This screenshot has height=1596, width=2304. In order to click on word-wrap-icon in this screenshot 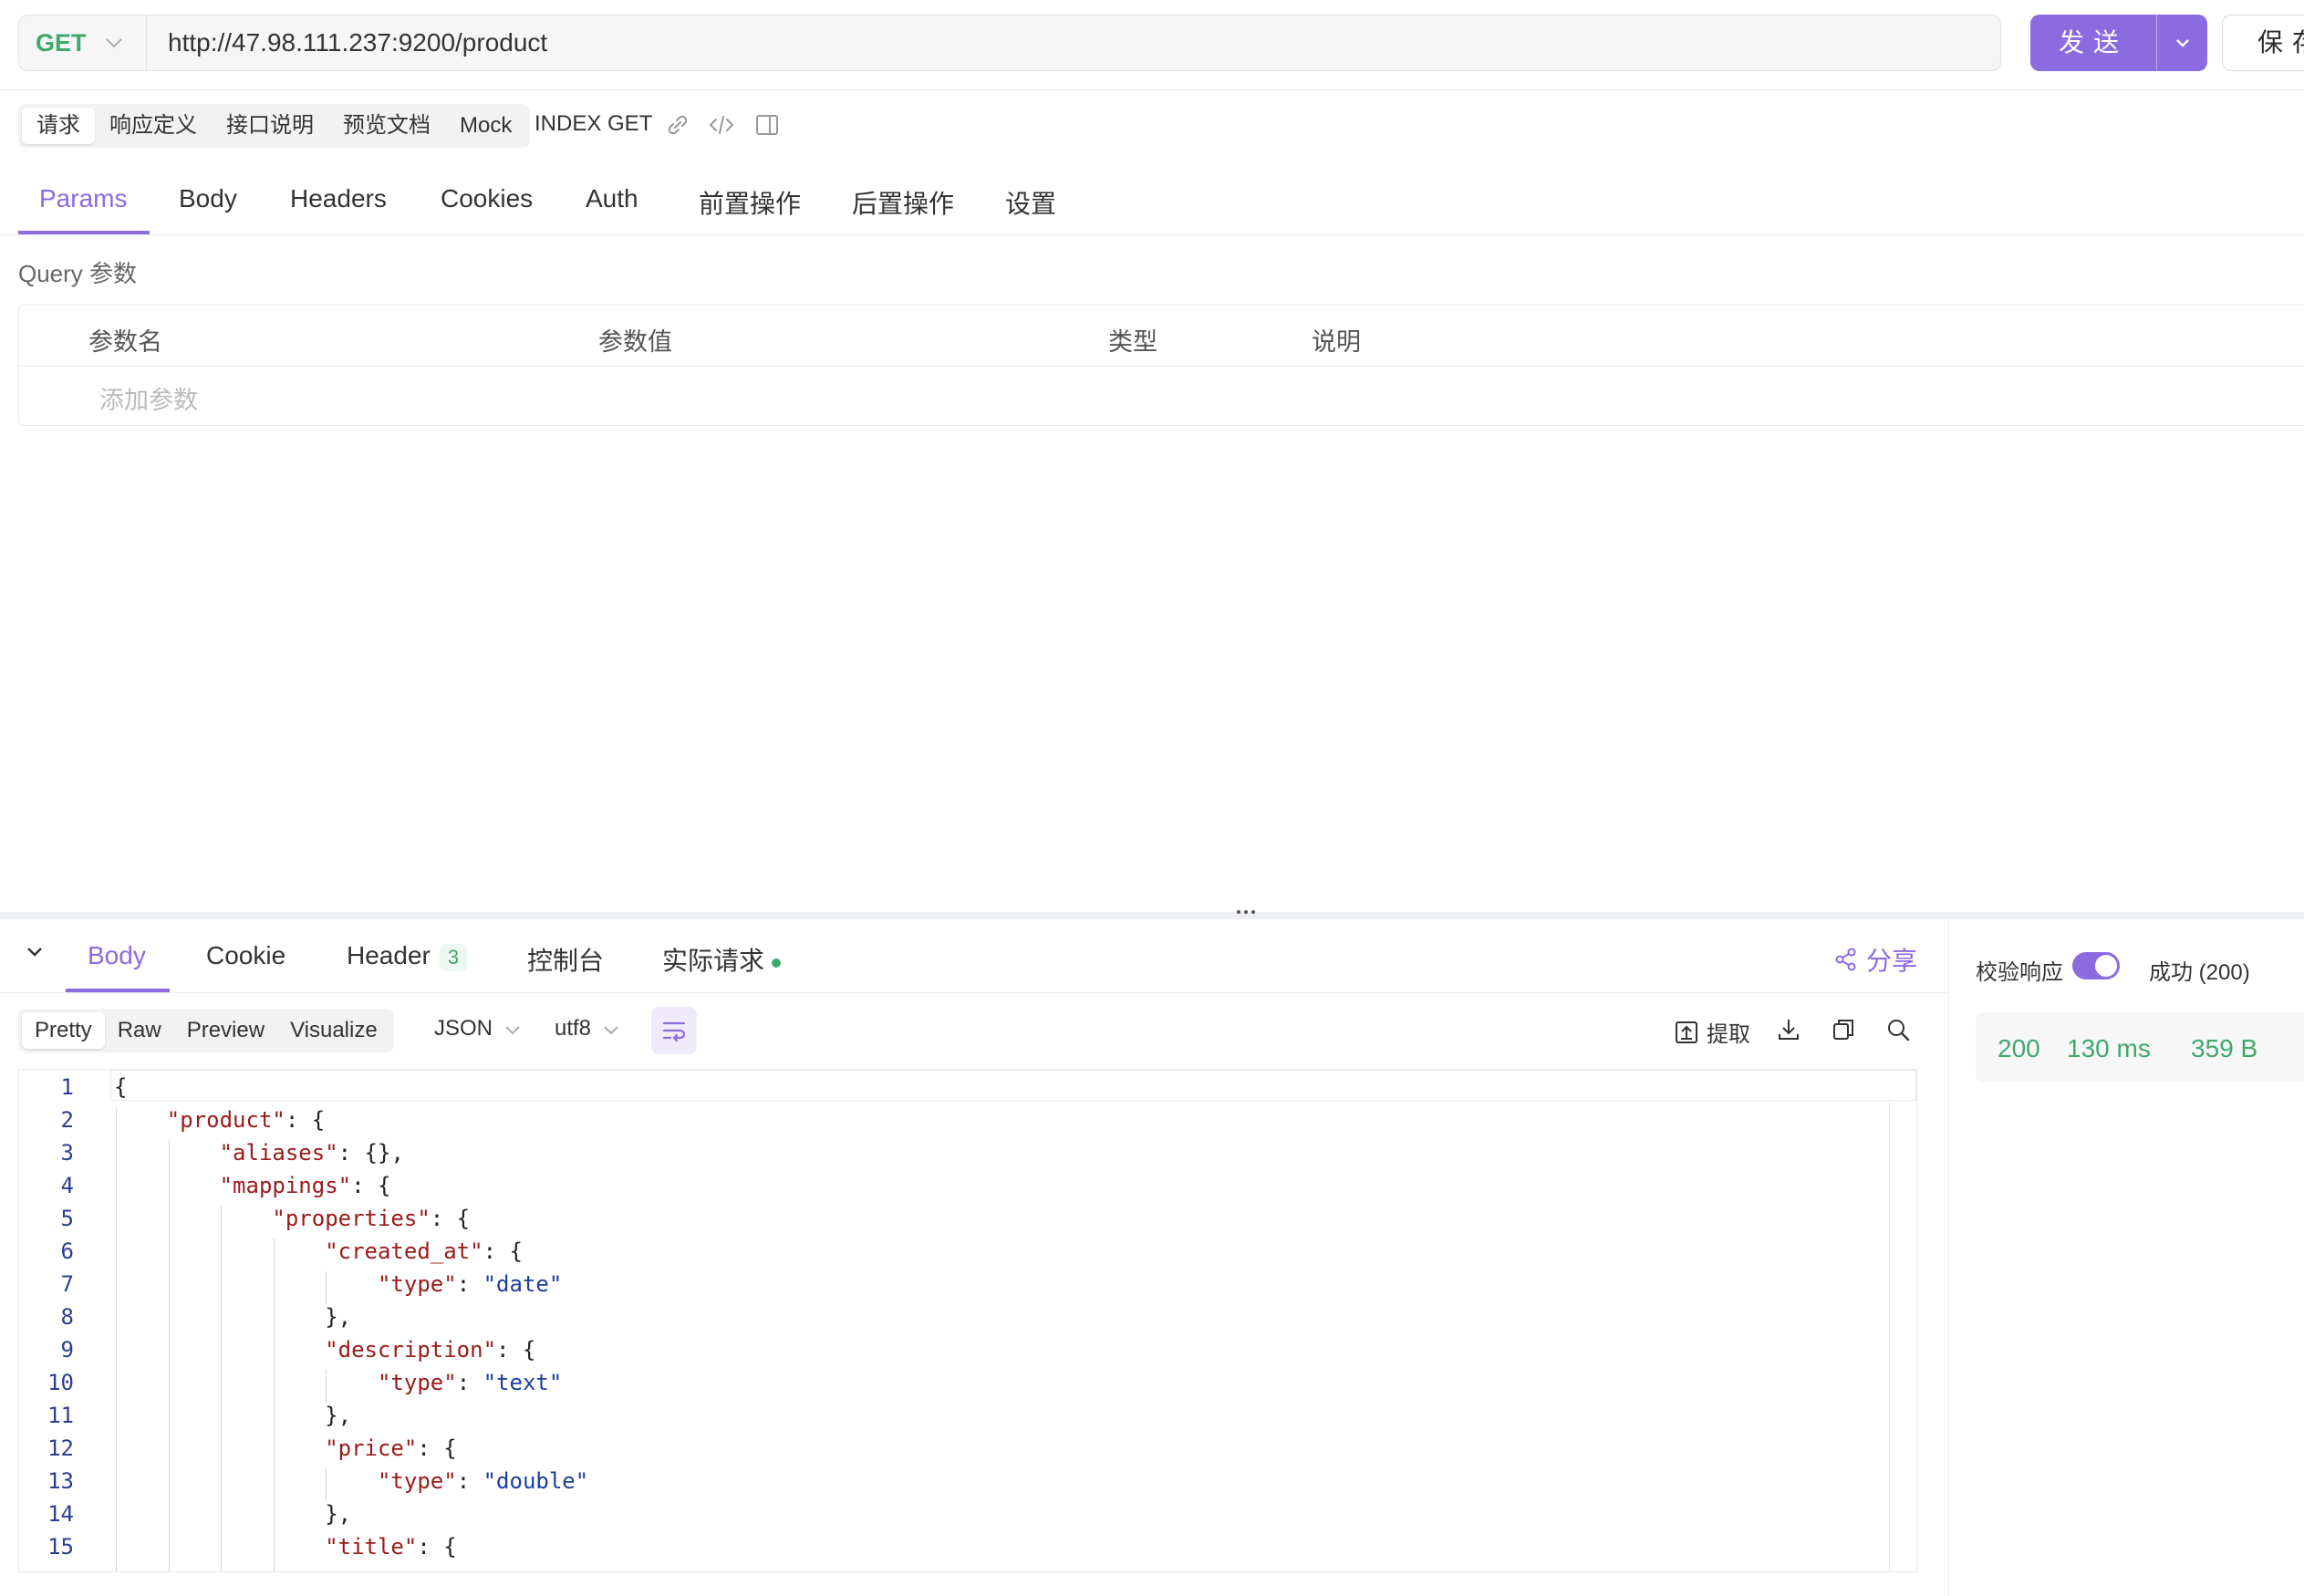, I will do `click(674, 1031)`.